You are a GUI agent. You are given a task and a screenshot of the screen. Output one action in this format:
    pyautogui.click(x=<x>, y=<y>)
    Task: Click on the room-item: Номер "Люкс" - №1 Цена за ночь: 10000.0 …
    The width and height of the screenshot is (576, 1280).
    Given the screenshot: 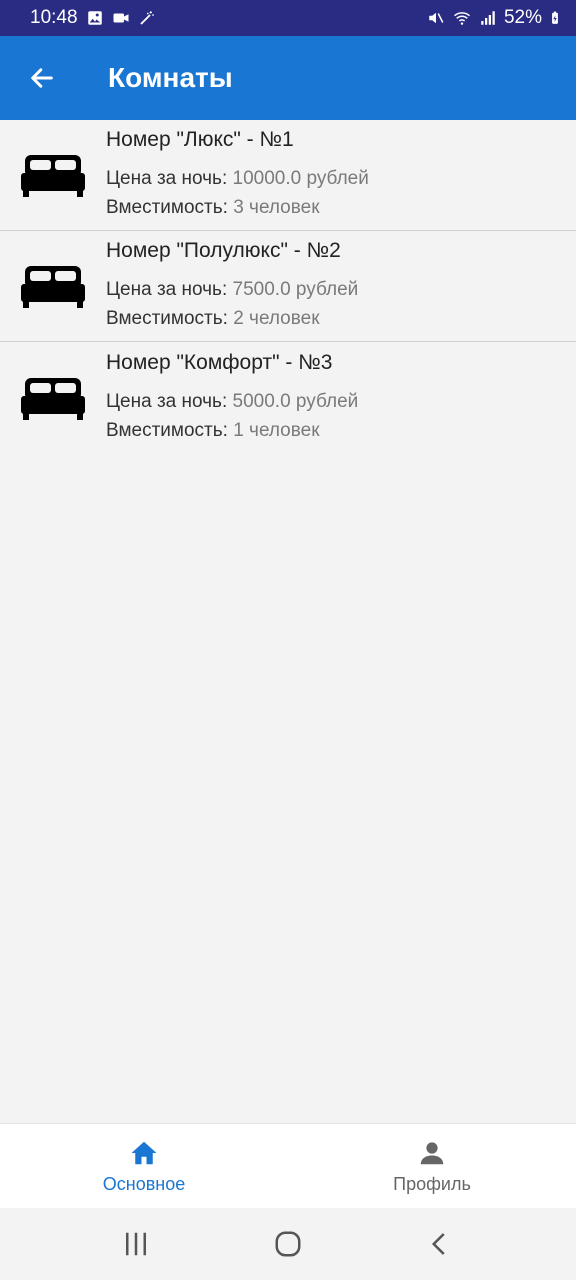 What is the action you would take?
    pyautogui.click(x=288, y=175)
    